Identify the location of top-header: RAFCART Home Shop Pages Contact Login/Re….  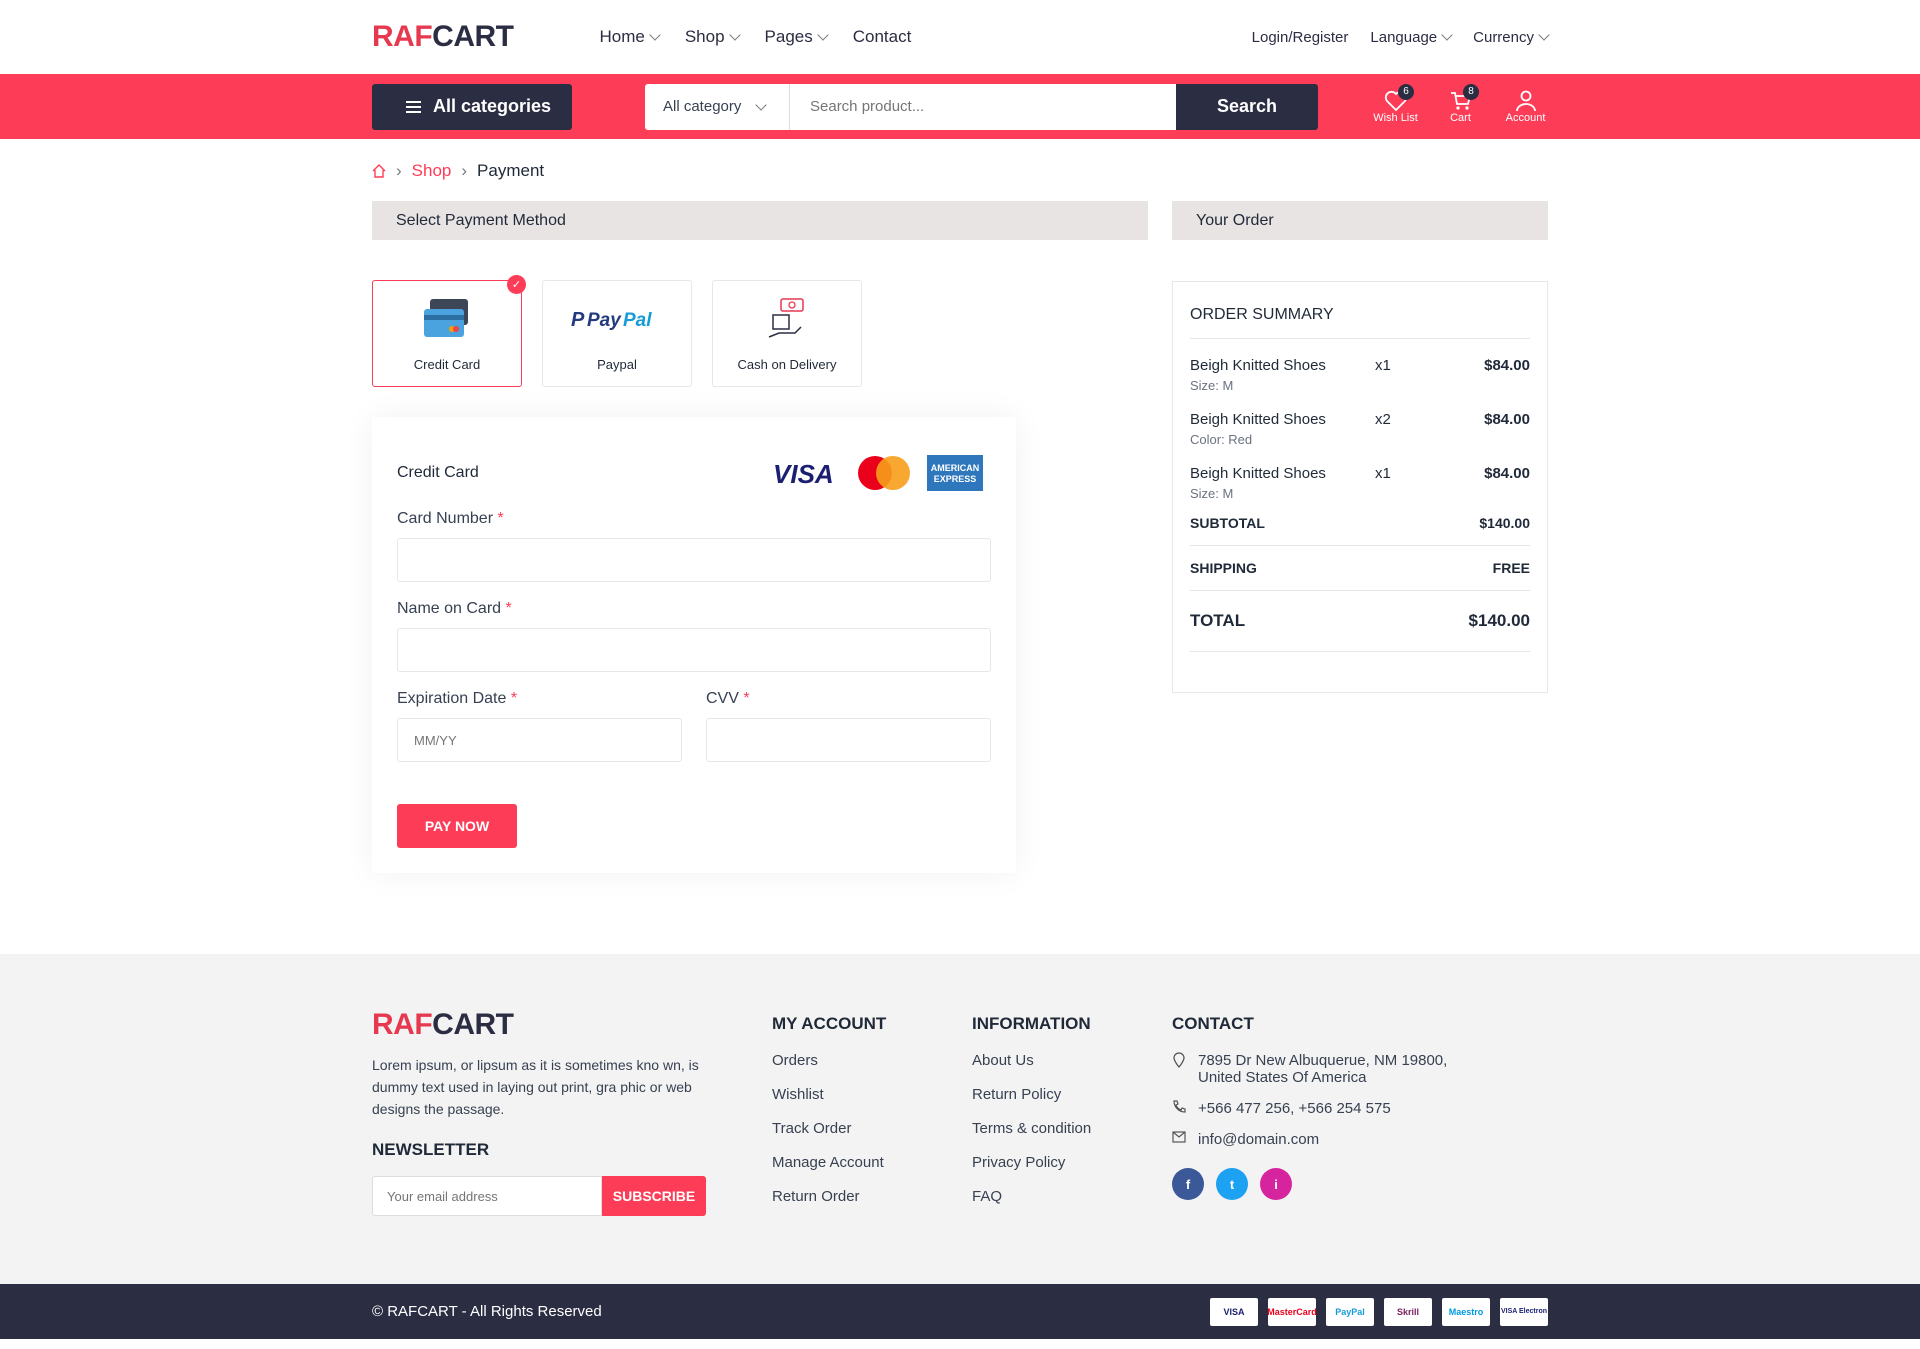
(960, 37).